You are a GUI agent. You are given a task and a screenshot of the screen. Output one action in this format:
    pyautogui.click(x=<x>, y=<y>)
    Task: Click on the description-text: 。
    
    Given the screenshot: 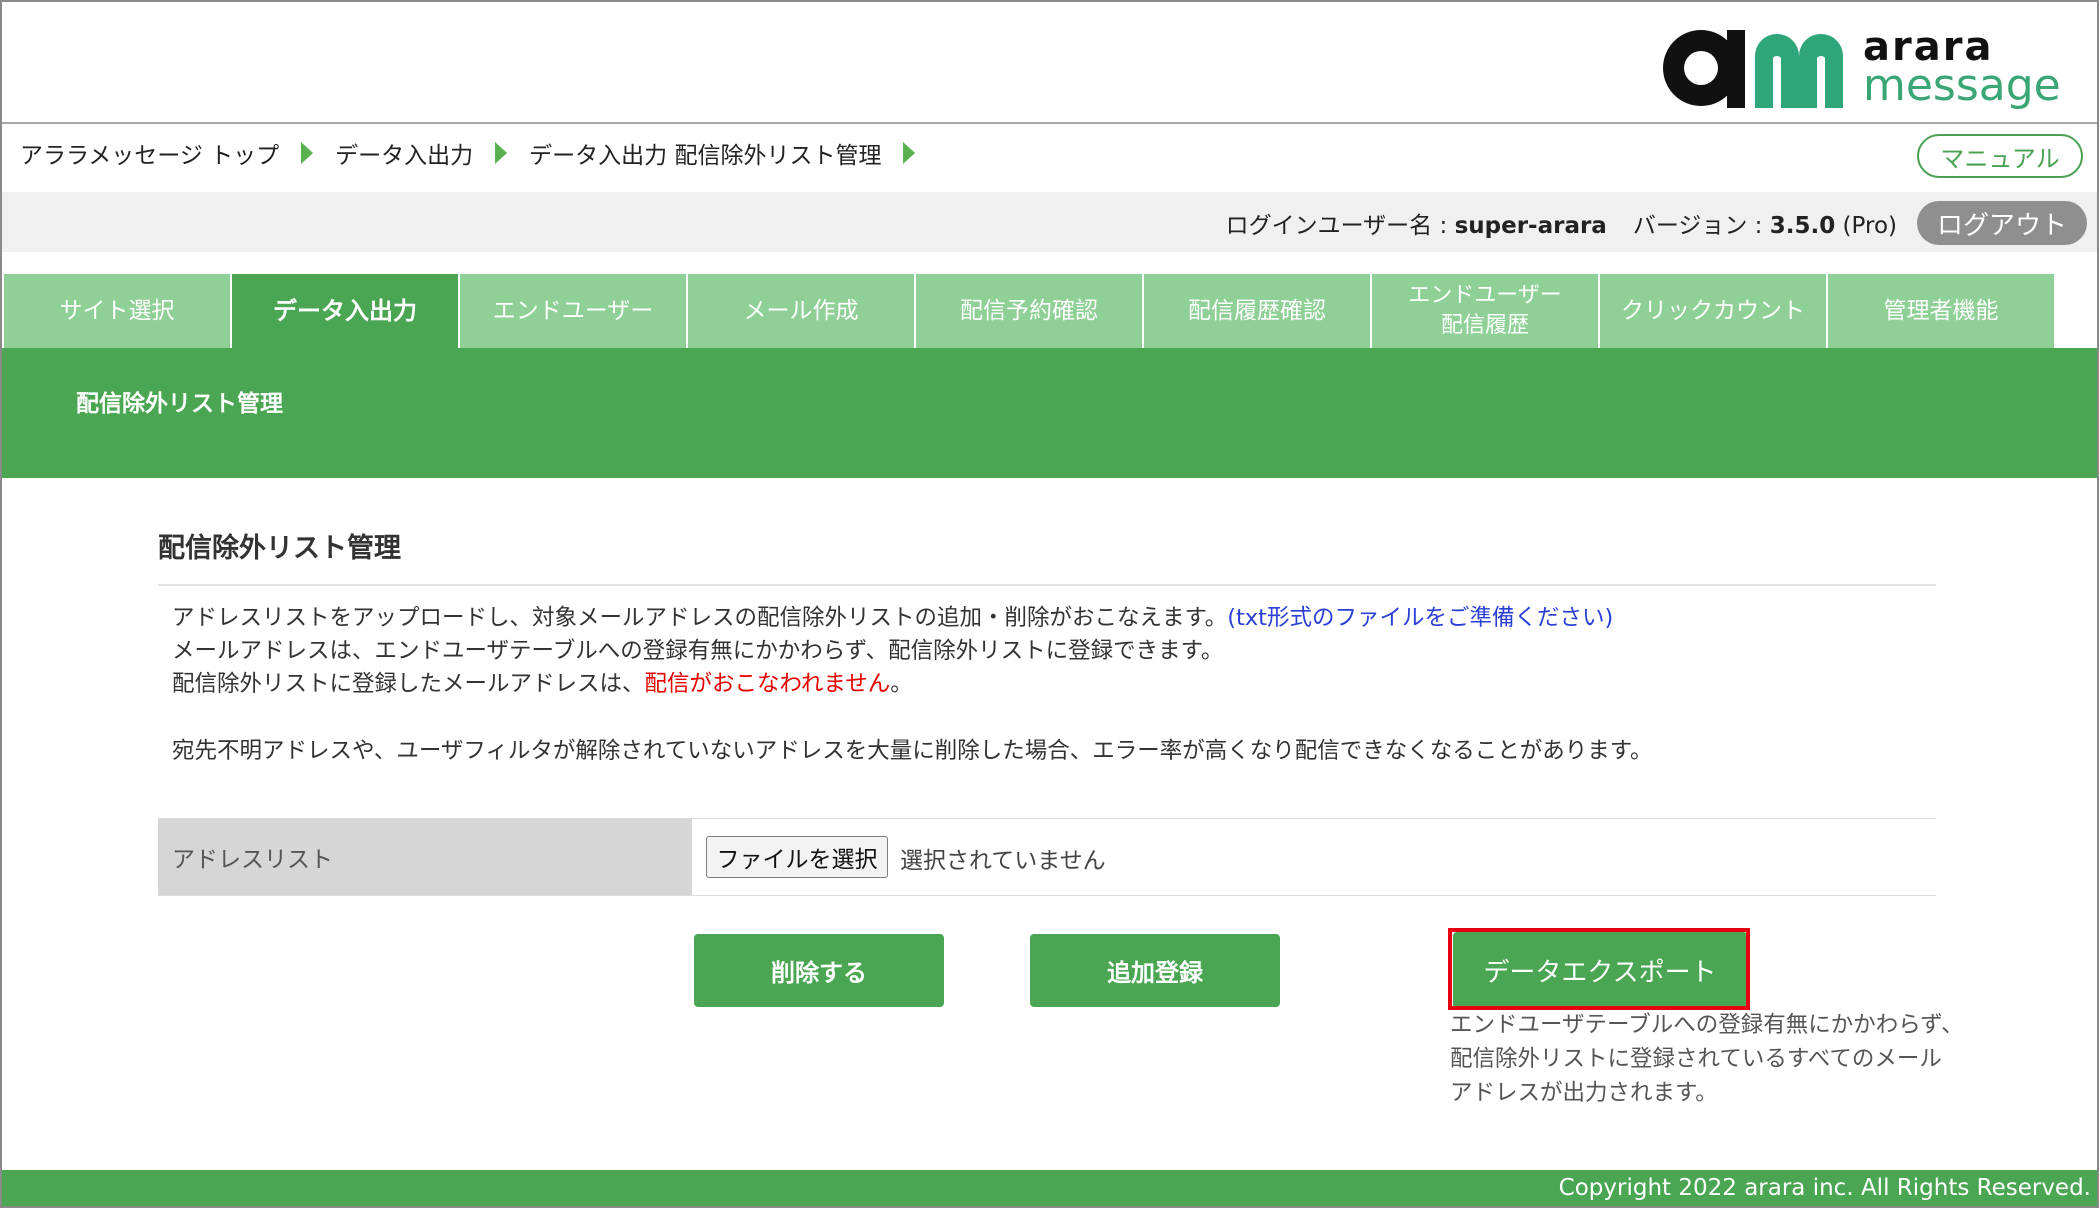 What is the action you would take?
    pyautogui.click(x=901, y=684)
    